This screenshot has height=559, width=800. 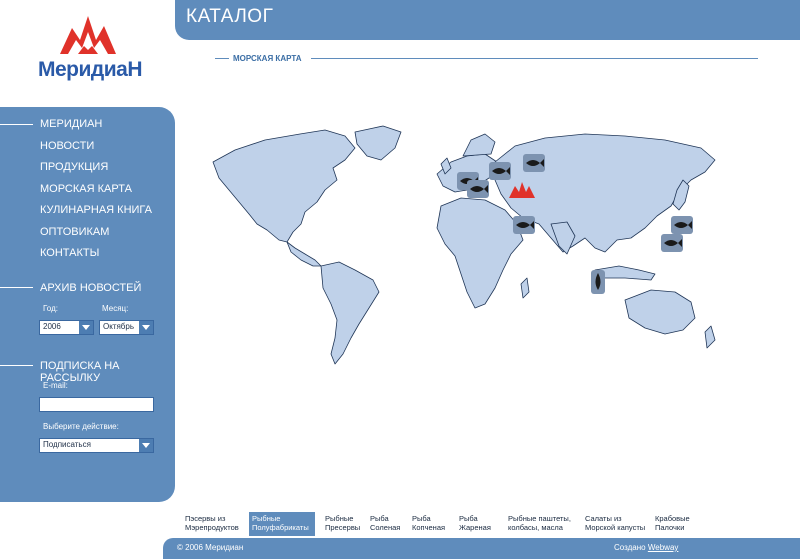 What do you see at coordinates (230, 16) in the screenshot?
I see `page-title: КАТАЛОГ` at bounding box center [230, 16].